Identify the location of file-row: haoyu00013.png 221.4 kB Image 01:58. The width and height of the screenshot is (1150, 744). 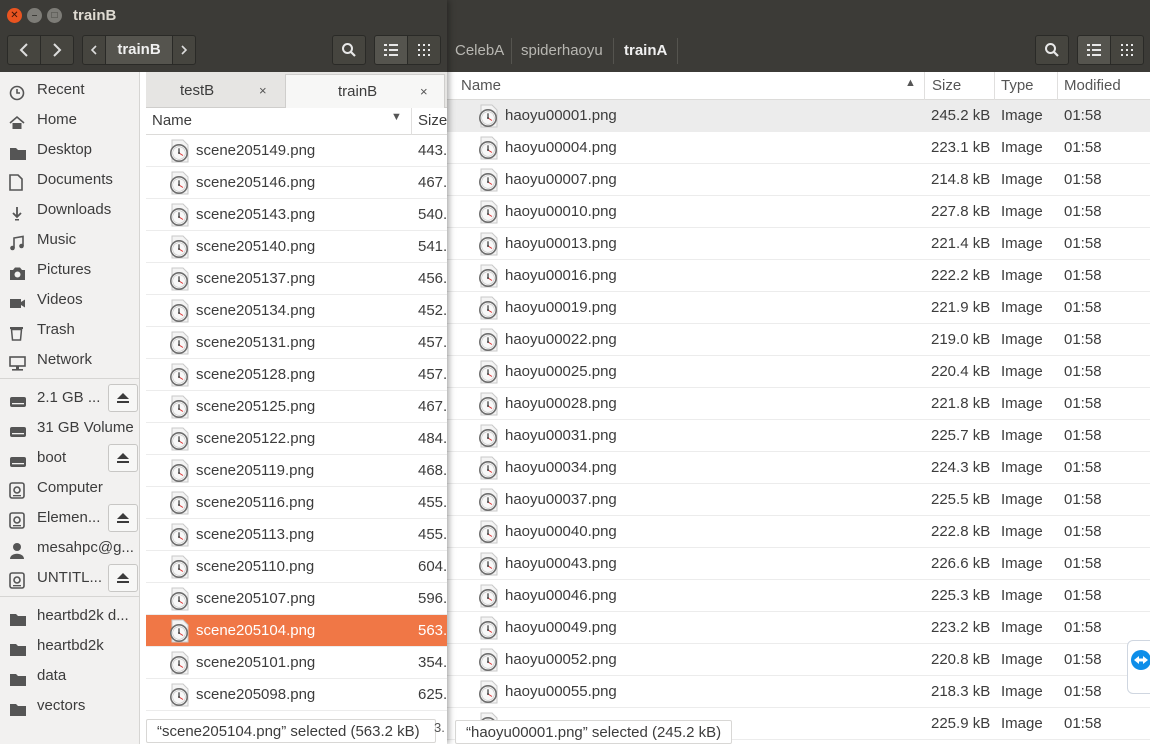
(798, 244).